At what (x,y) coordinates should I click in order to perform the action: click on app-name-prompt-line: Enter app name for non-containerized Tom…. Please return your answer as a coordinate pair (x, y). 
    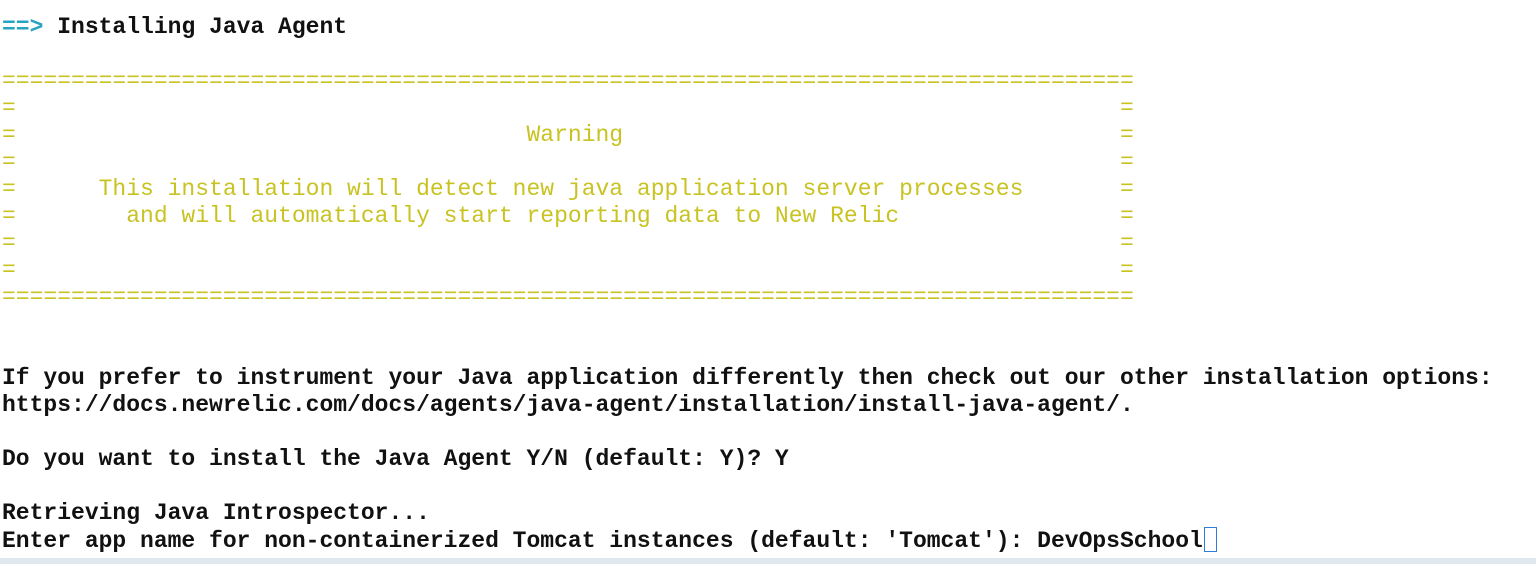
    Looking at the image, I should click on (768, 540).